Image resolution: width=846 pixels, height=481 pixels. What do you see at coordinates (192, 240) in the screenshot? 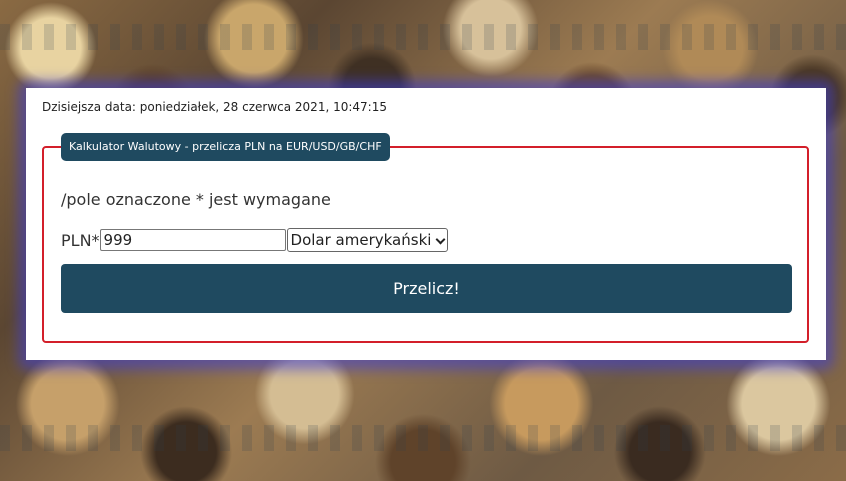
I see `pln-amount-input` at bounding box center [192, 240].